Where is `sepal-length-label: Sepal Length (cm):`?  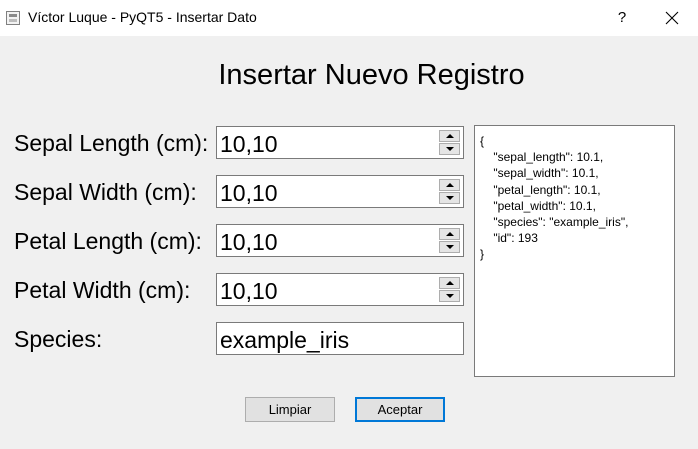
sepal-length-label: Sepal Length (cm): is located at coordinates (111, 143).